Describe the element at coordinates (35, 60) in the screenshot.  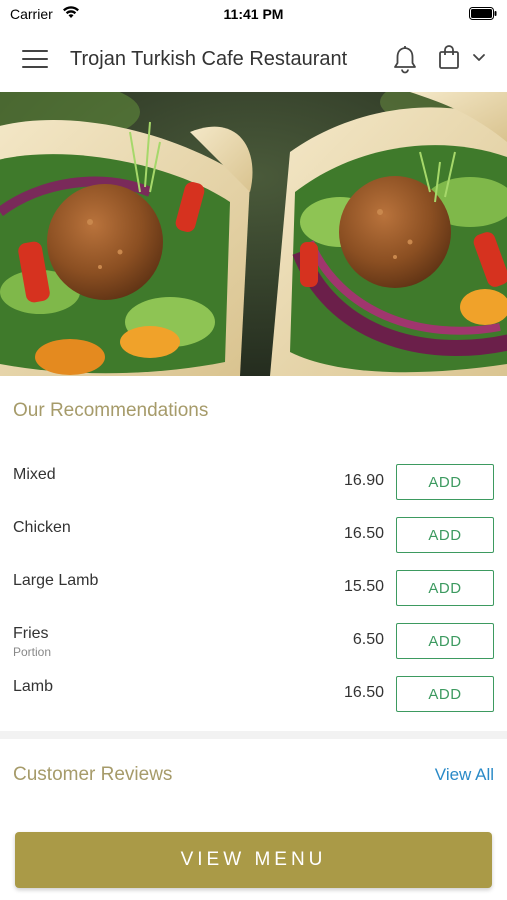
I see `hamburger-menu-icon` at that location.